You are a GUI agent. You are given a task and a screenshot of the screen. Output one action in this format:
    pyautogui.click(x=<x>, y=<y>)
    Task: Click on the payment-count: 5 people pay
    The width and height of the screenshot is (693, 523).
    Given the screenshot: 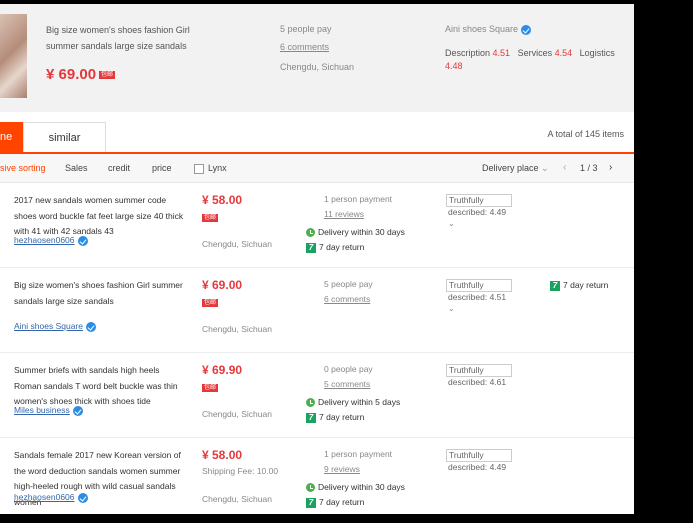 What is the action you would take?
    pyautogui.click(x=306, y=29)
    